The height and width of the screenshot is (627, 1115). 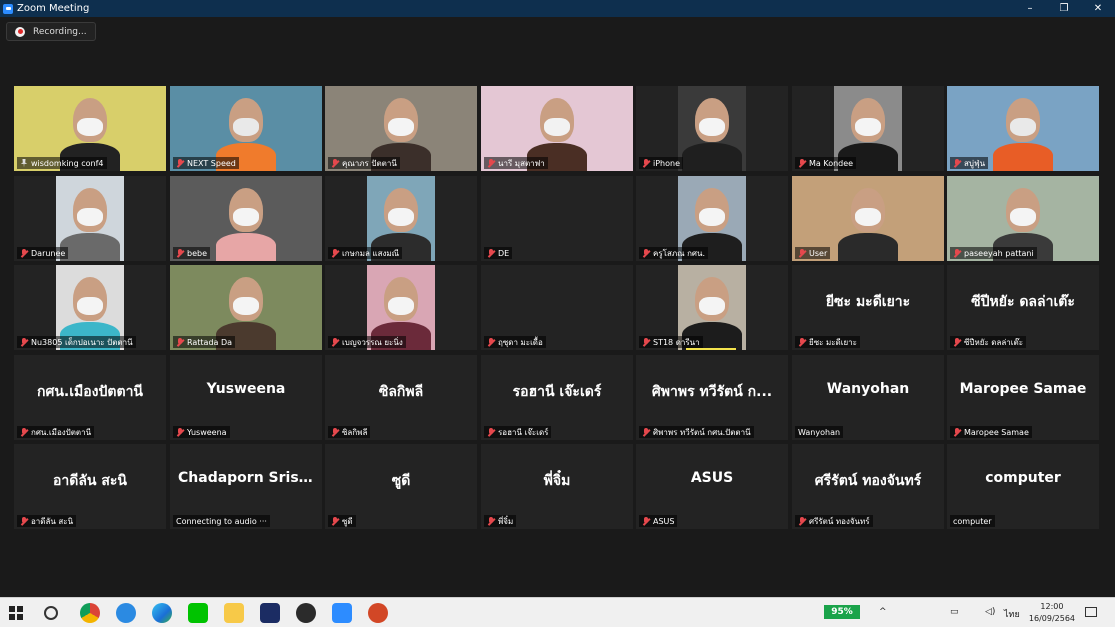 What do you see at coordinates (868, 218) in the screenshot?
I see `participant-tile: User` at bounding box center [868, 218].